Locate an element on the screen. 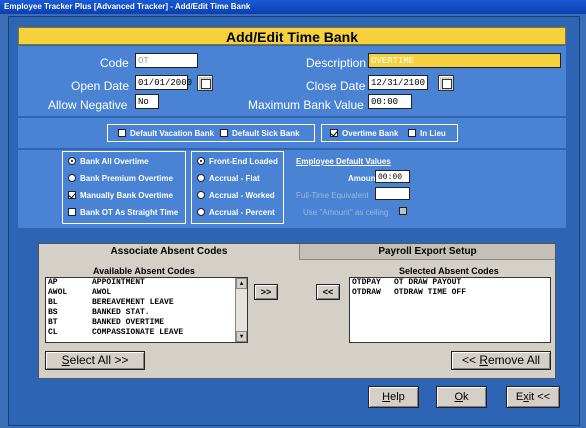  ok-button: Ok is located at coordinates (461, 397).